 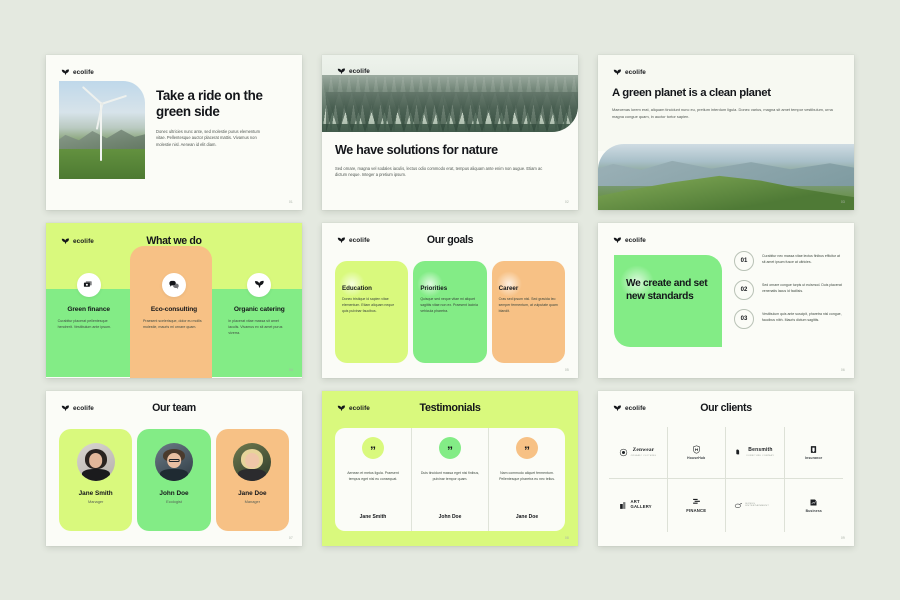 What do you see at coordinates (95, 493) in the screenshot?
I see `member-name: Jane Smith` at bounding box center [95, 493].